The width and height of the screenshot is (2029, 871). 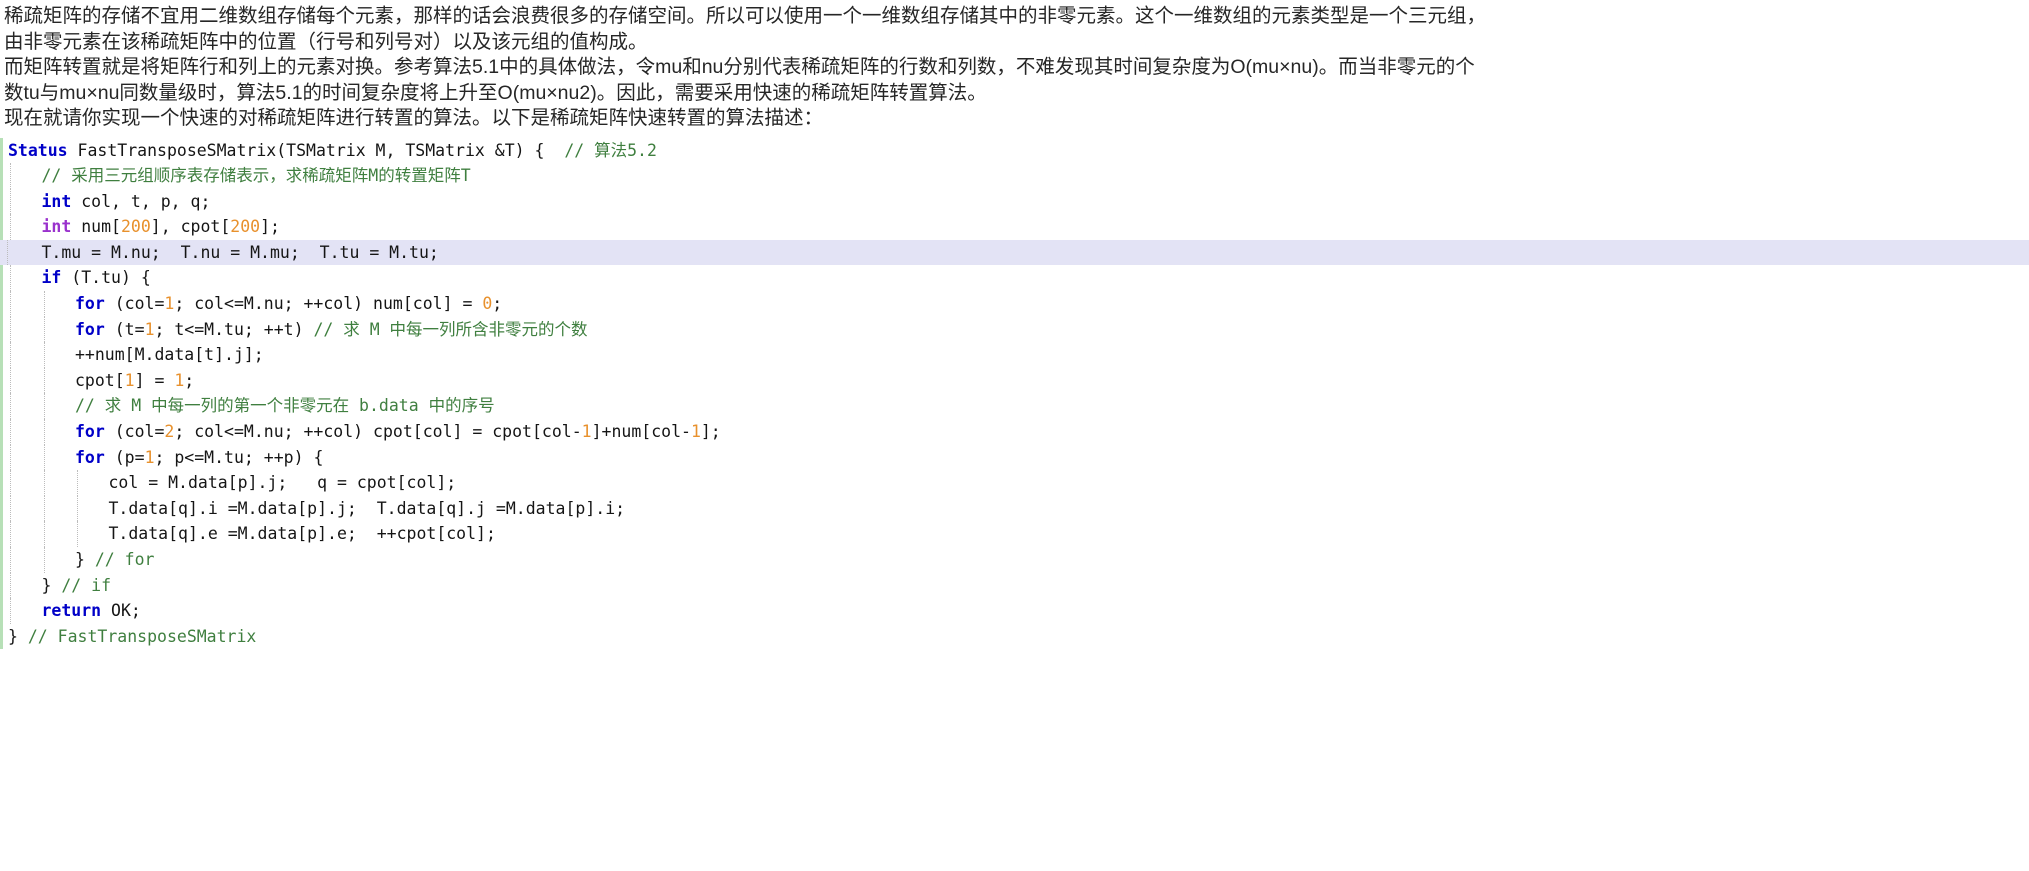 What do you see at coordinates (256, 175) in the screenshot?
I see `code-line-text: // 采用三元组顺序表存储表示，求稀疏矩阵M的转置矩阵T` at bounding box center [256, 175].